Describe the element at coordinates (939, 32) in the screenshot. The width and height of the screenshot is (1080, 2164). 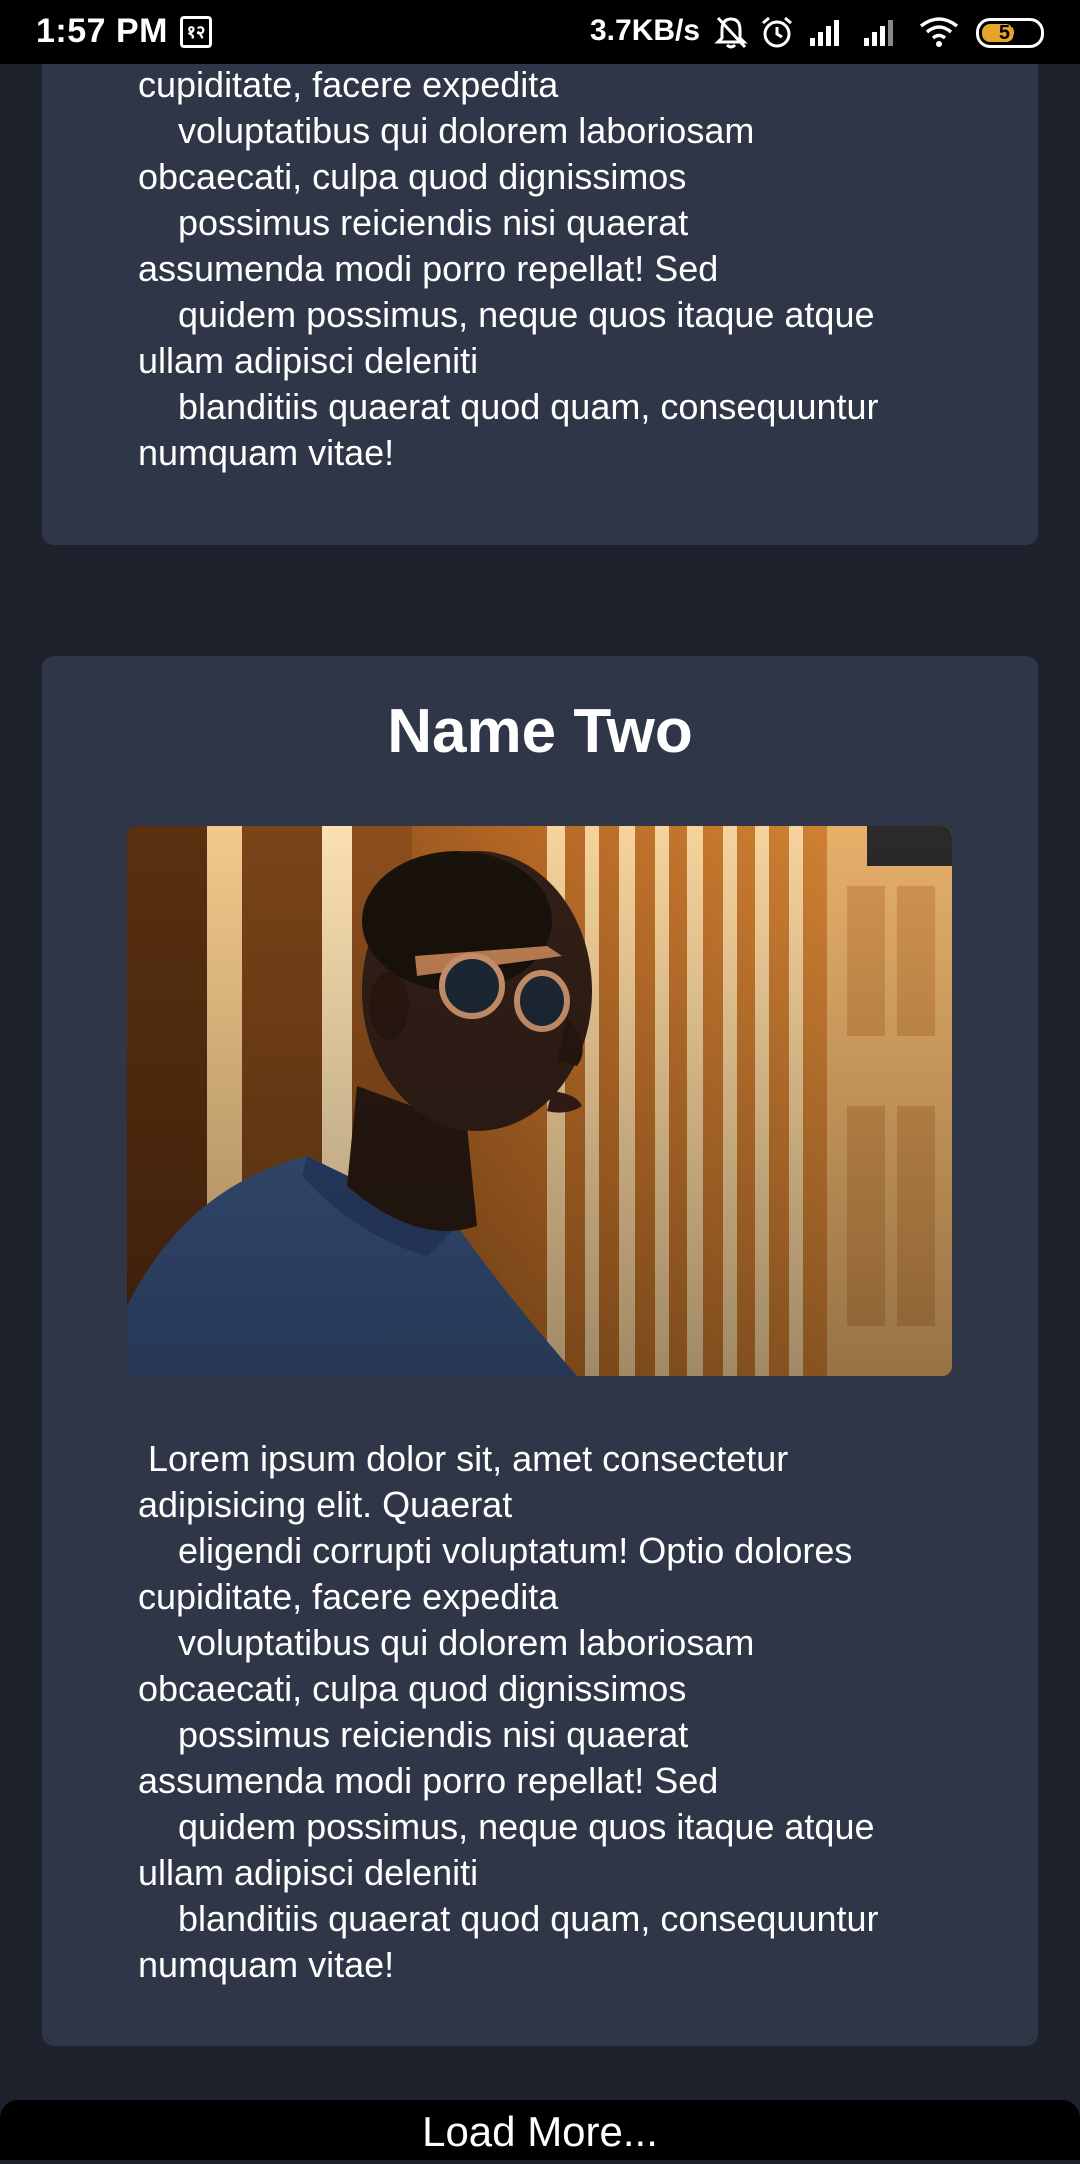
I see `wifi-icon` at that location.